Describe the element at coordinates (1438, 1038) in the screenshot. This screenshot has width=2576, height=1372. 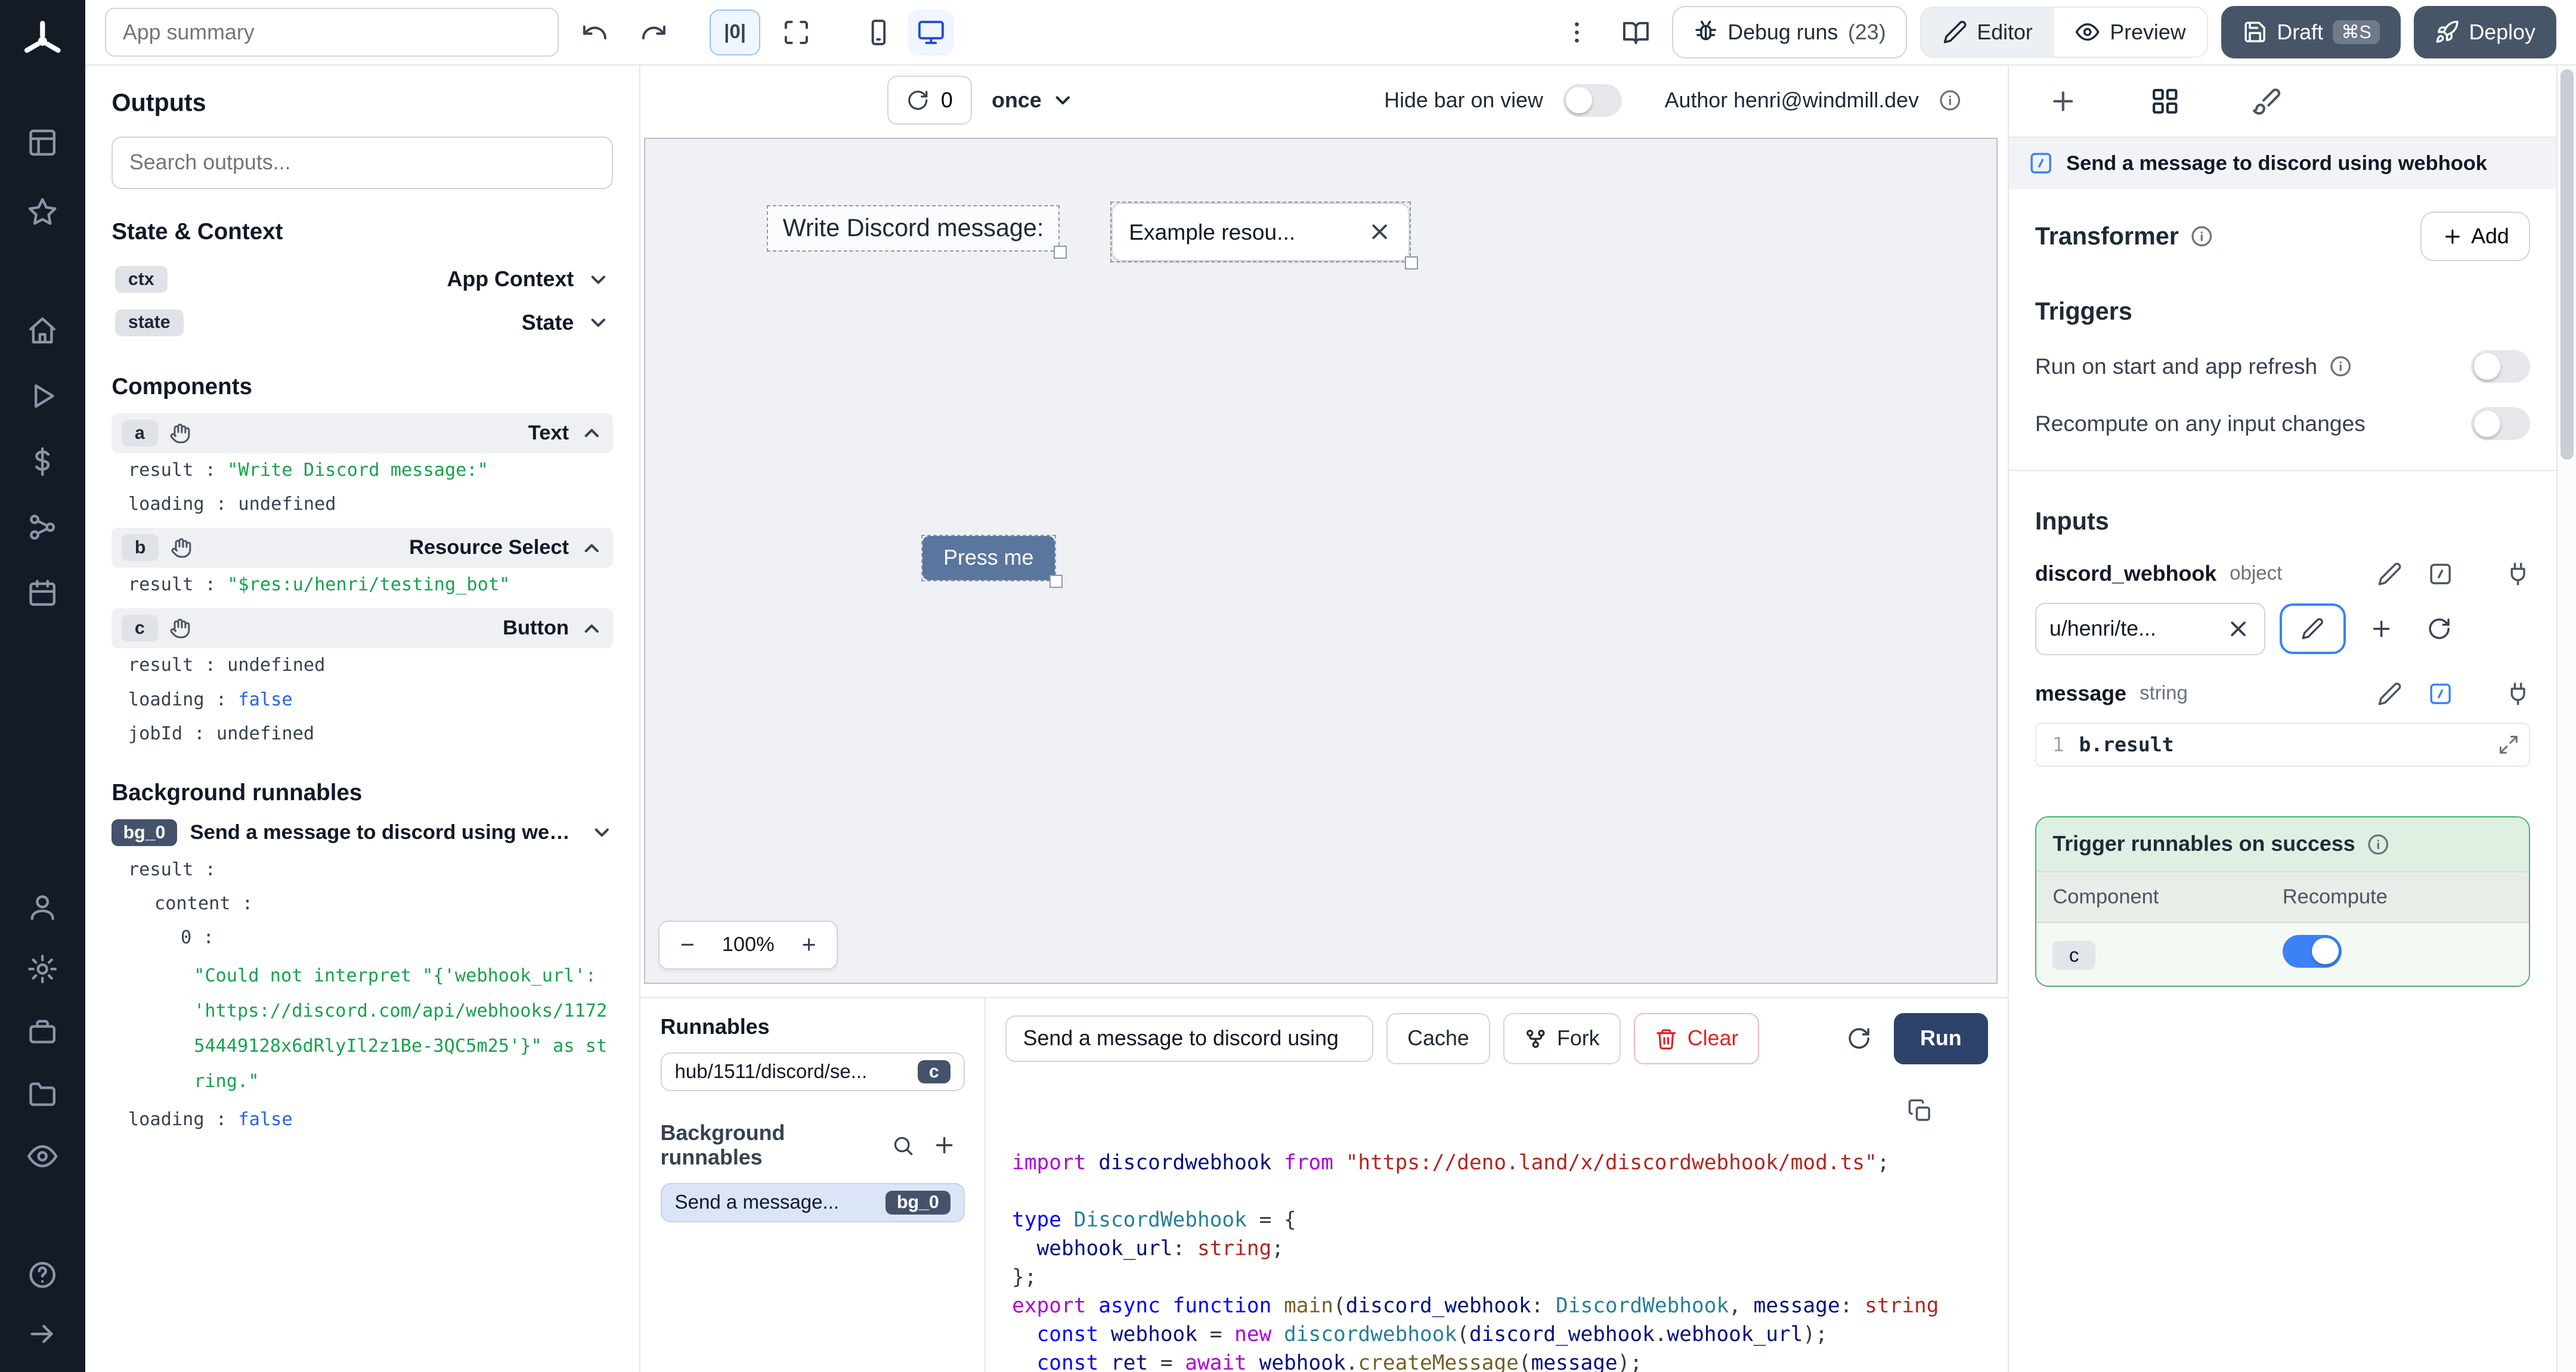
I see `cache-button: Cache` at that location.